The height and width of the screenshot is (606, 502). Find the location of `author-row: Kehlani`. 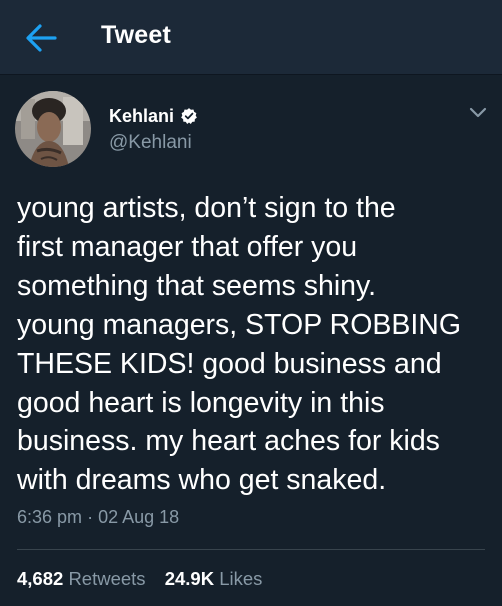

author-row: Kehlani is located at coordinates (153, 116).